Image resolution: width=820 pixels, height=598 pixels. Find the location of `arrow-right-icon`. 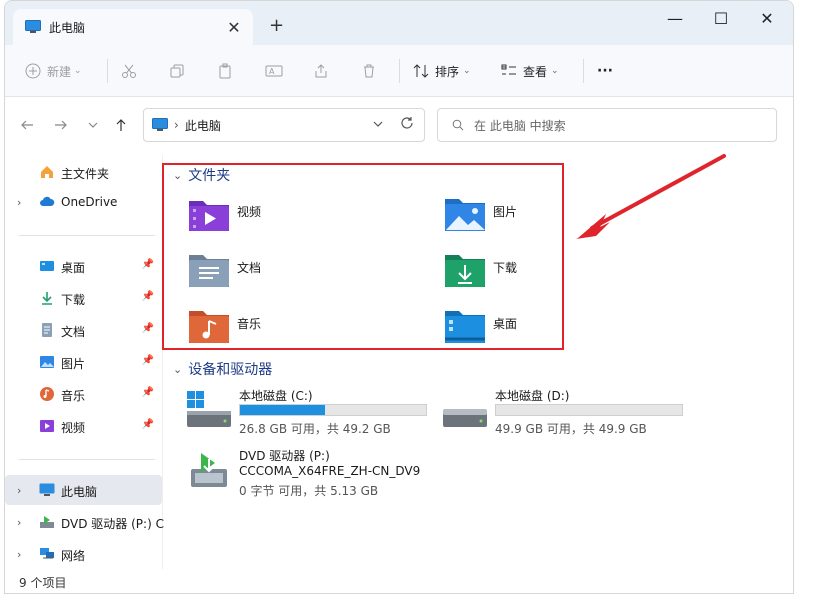

arrow-right-icon is located at coordinates (61, 125).